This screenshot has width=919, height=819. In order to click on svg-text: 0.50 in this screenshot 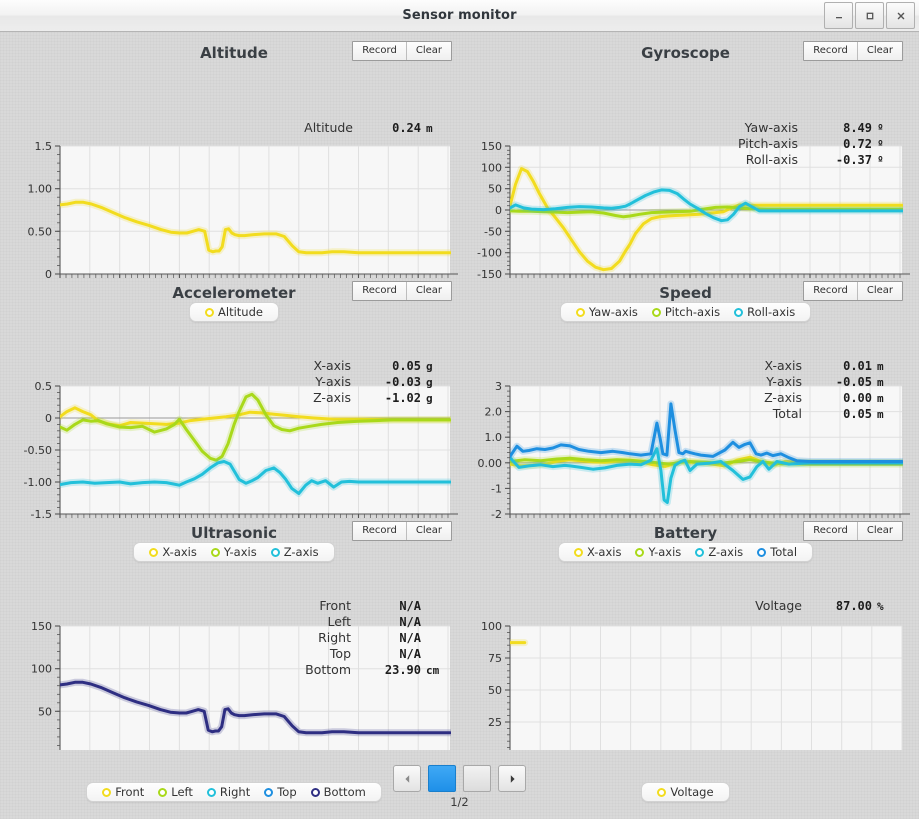, I will do `click(40, 231)`.